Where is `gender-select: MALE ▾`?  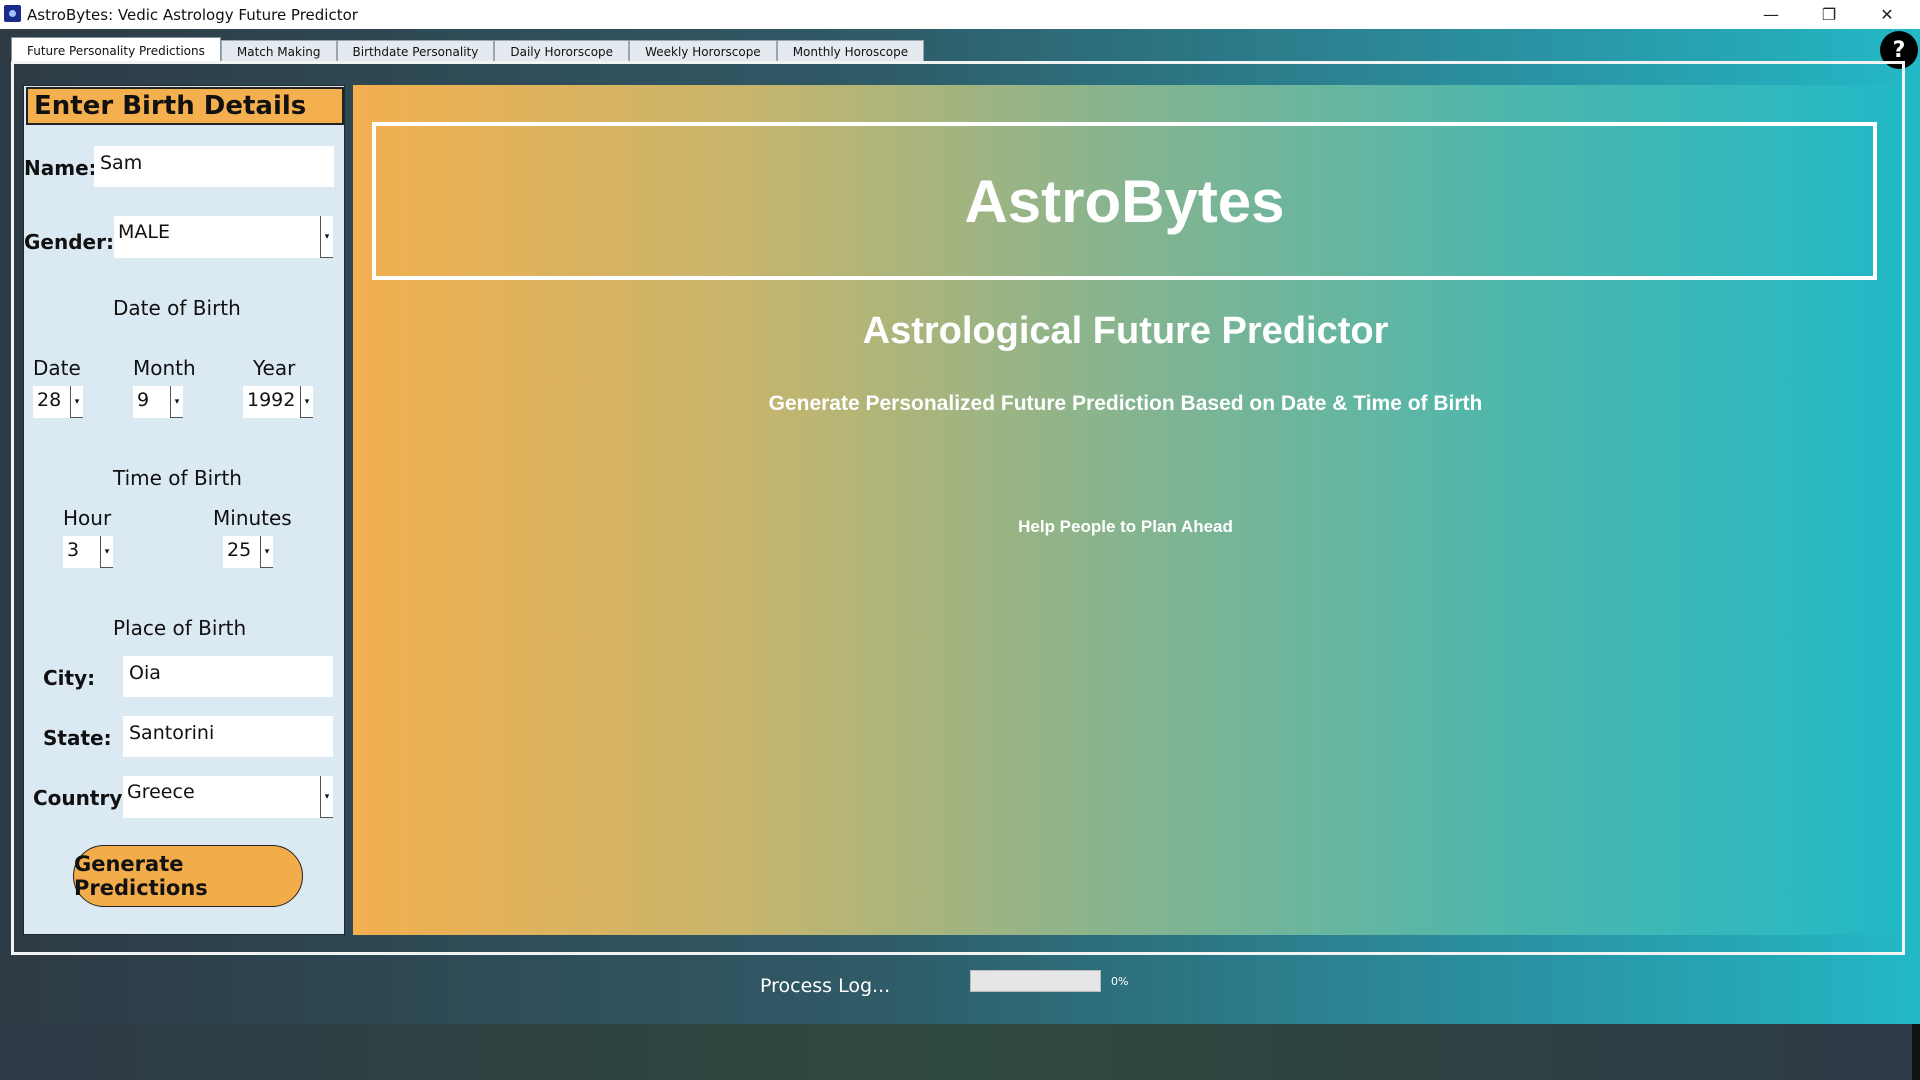
gender-select: MALE ▾ is located at coordinates (223, 237).